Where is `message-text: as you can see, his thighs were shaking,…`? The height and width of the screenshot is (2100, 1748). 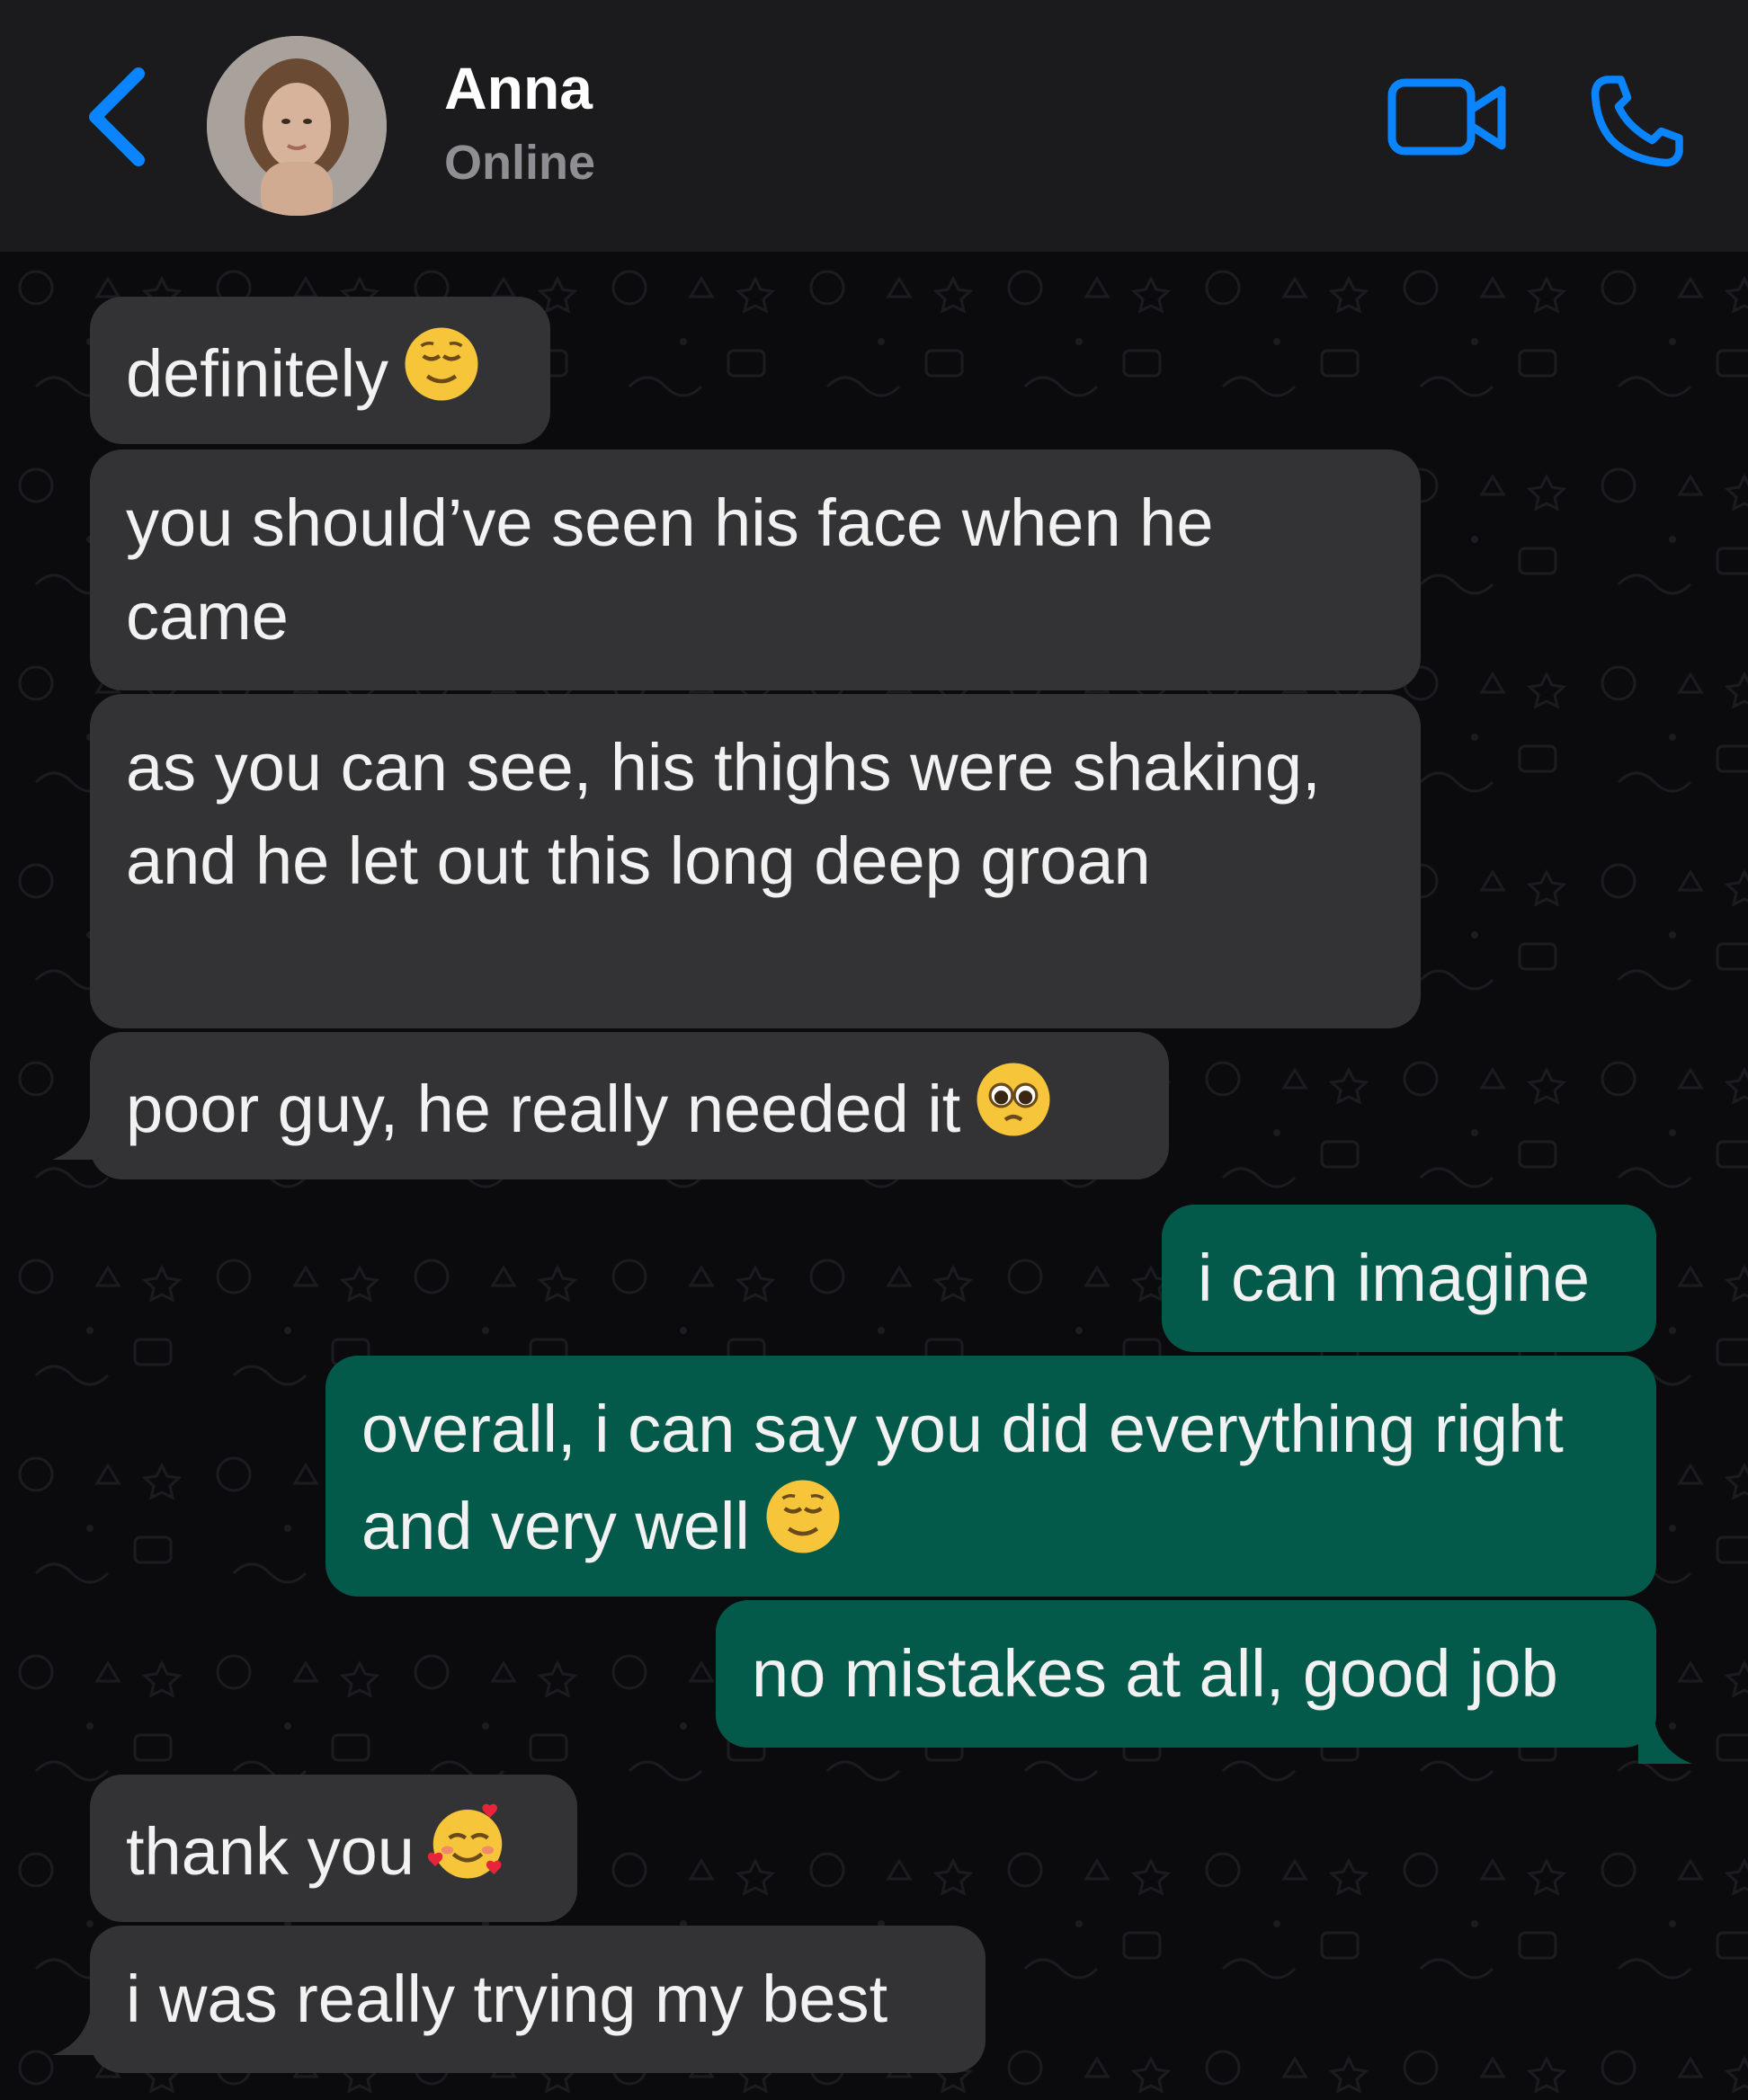
message-text: as you can see, his thighs were shaking,… is located at coordinates (723, 814).